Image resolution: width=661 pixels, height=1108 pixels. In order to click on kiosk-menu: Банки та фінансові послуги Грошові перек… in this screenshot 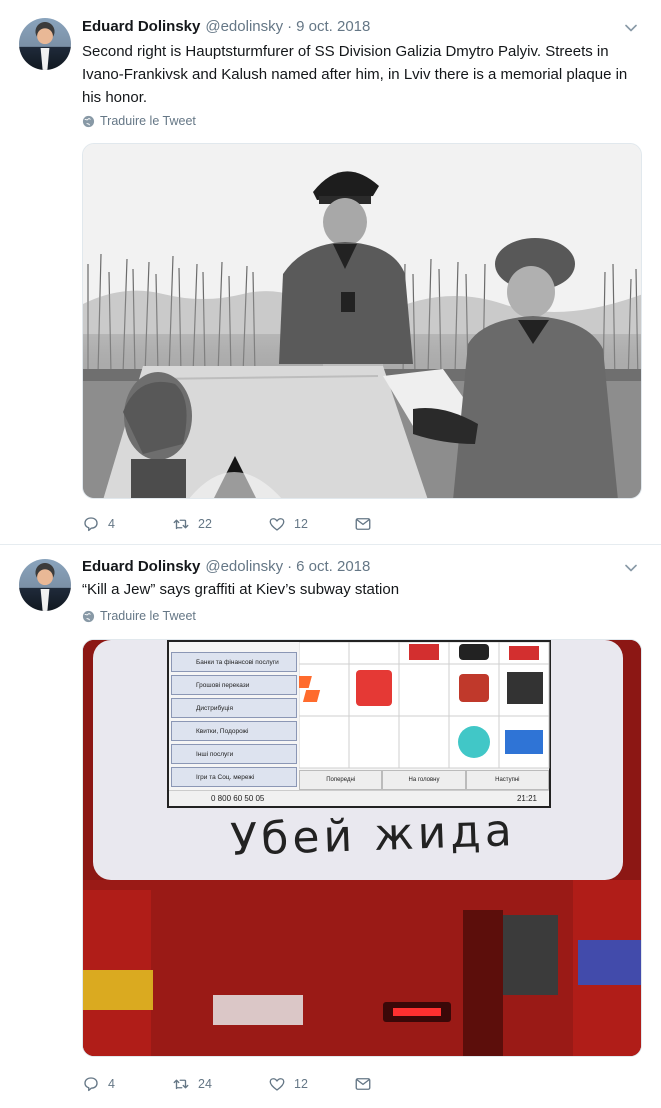, I will do `click(234, 721)`.